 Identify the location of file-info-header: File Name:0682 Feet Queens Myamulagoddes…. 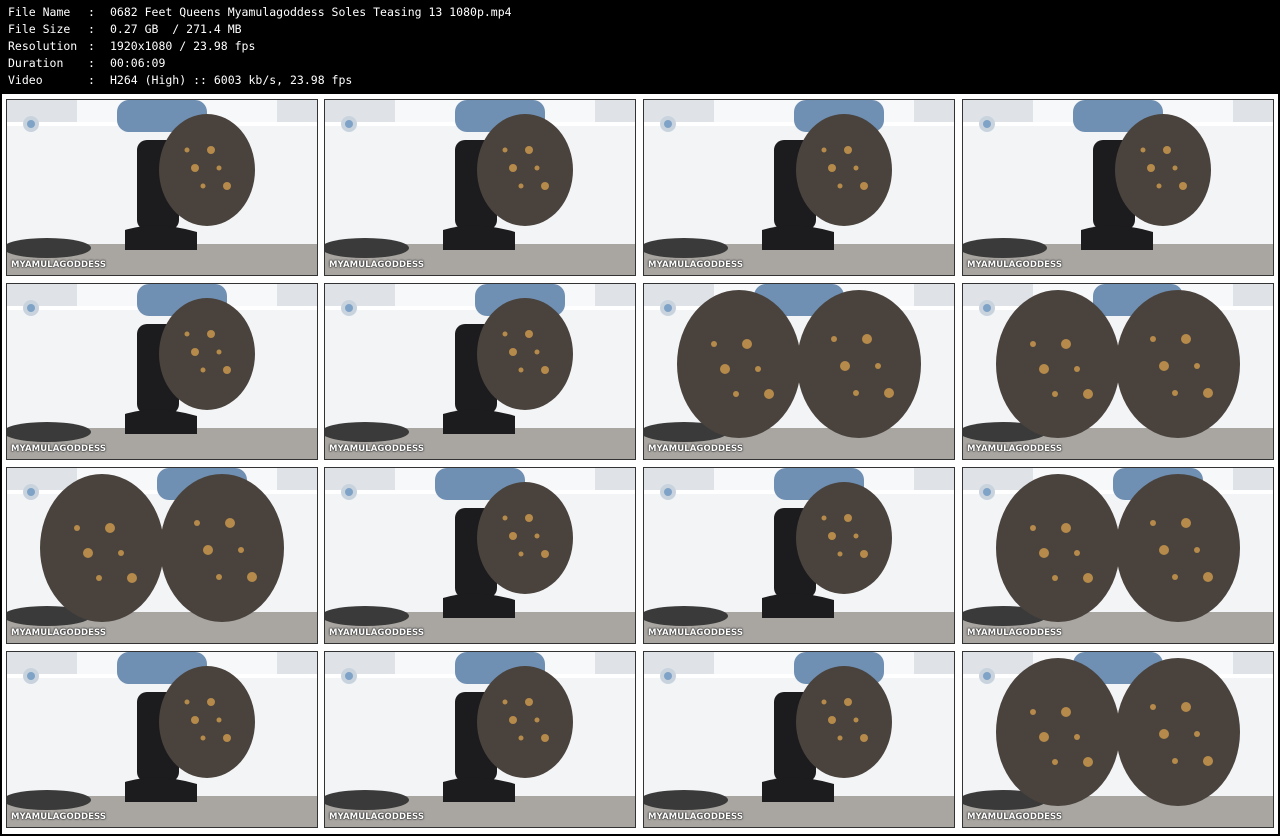
(640, 46).